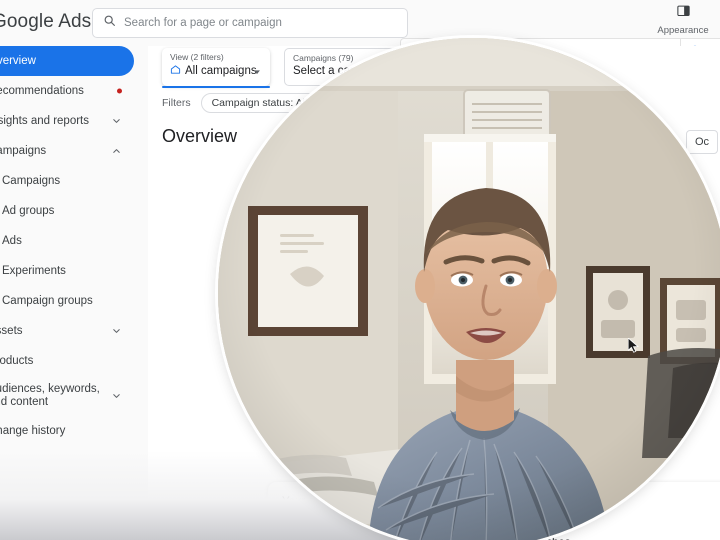 This screenshot has height=540, width=720. Describe the element at coordinates (216, 86) in the screenshot. I see `view-selector-active-underline` at that location.